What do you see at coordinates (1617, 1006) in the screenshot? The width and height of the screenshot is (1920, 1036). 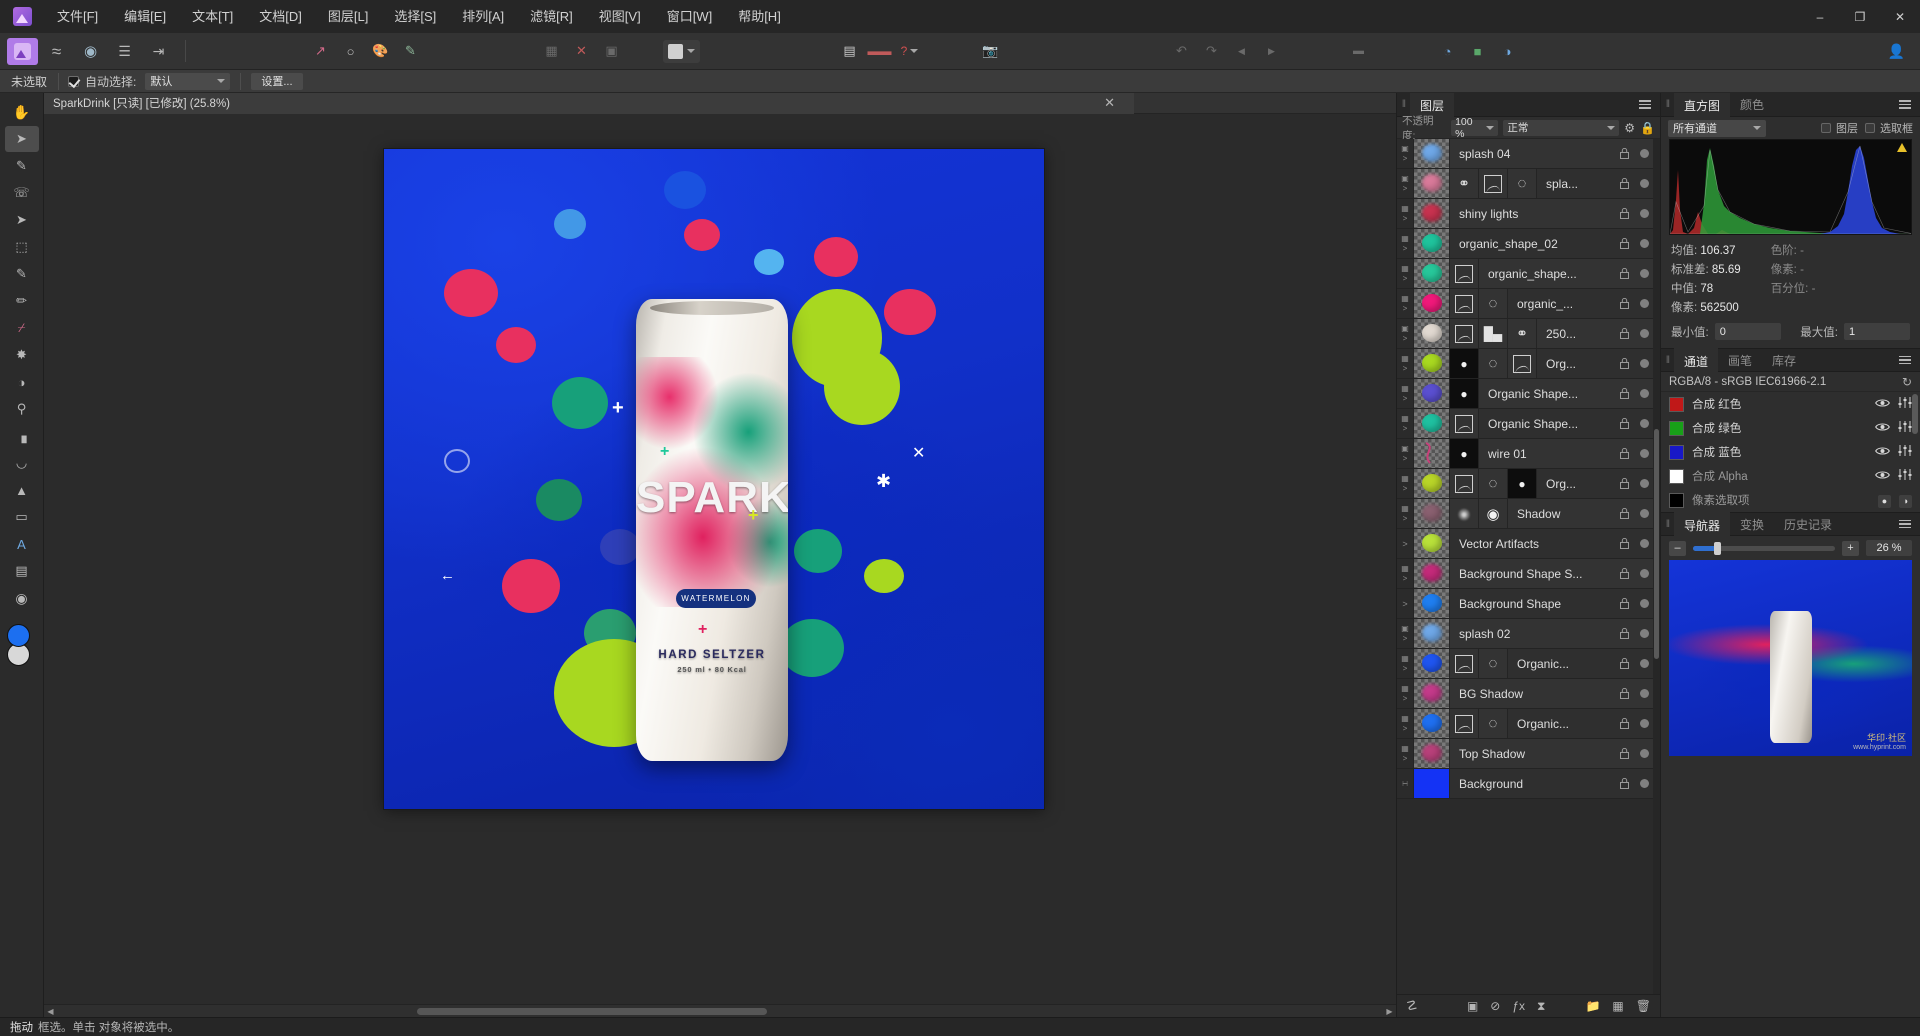 I see `new-pixel-layer-icon: ▦` at bounding box center [1617, 1006].